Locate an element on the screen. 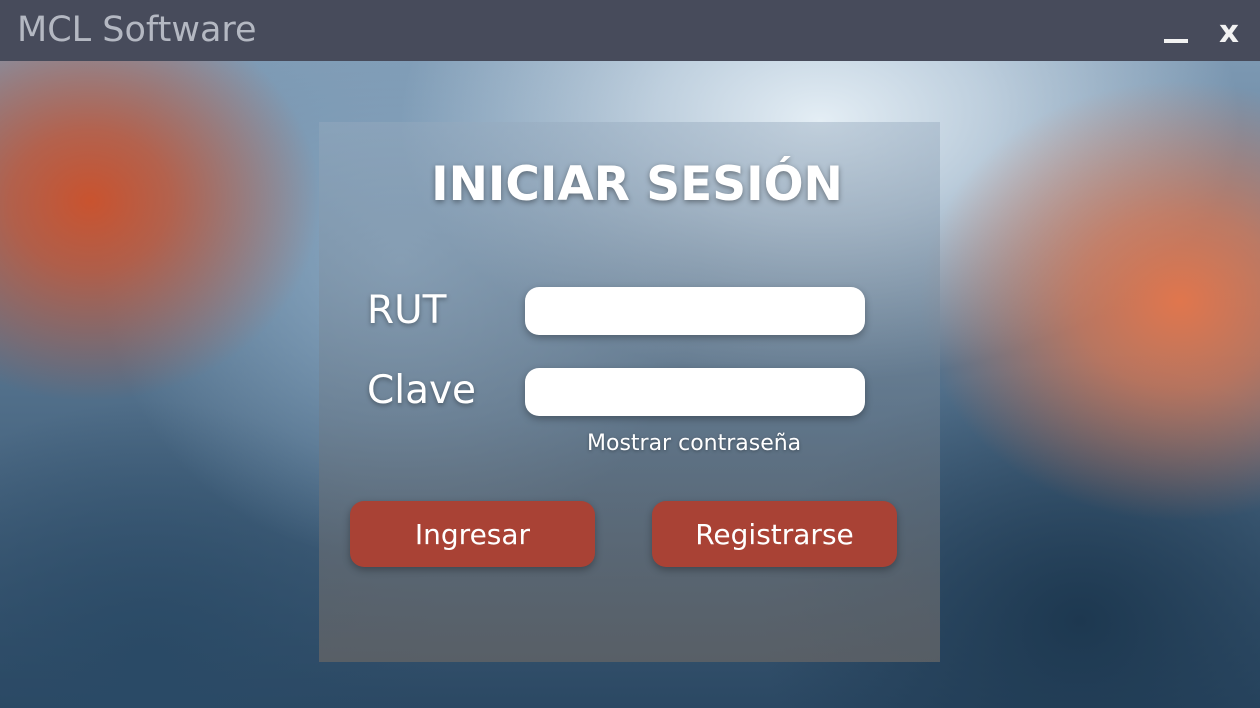 This screenshot has width=1260, height=708. rut-label: RUT is located at coordinates (407, 310).